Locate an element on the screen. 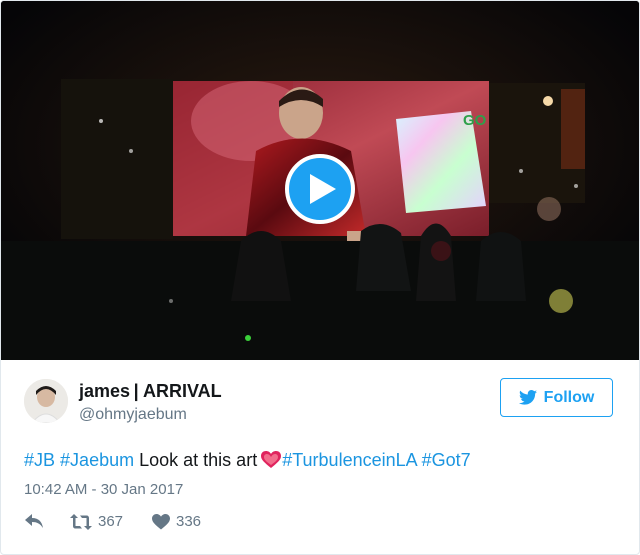  author-handle: @ohmyjaebum is located at coordinates (133, 415).